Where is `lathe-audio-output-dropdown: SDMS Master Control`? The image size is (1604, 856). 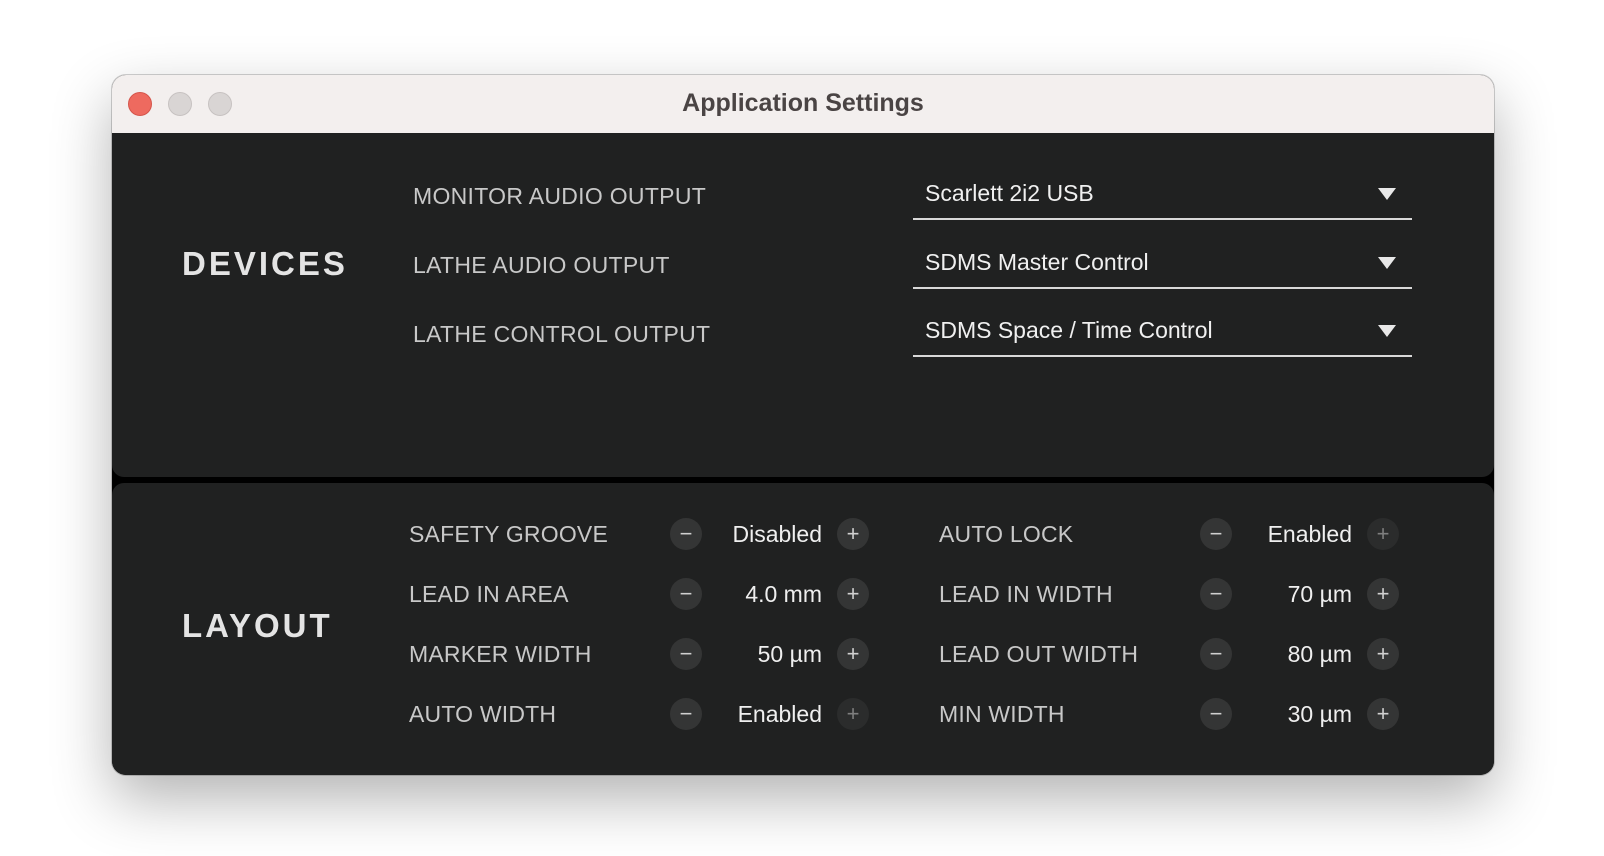 lathe-audio-output-dropdown: SDMS Master Control is located at coordinates (1162, 265).